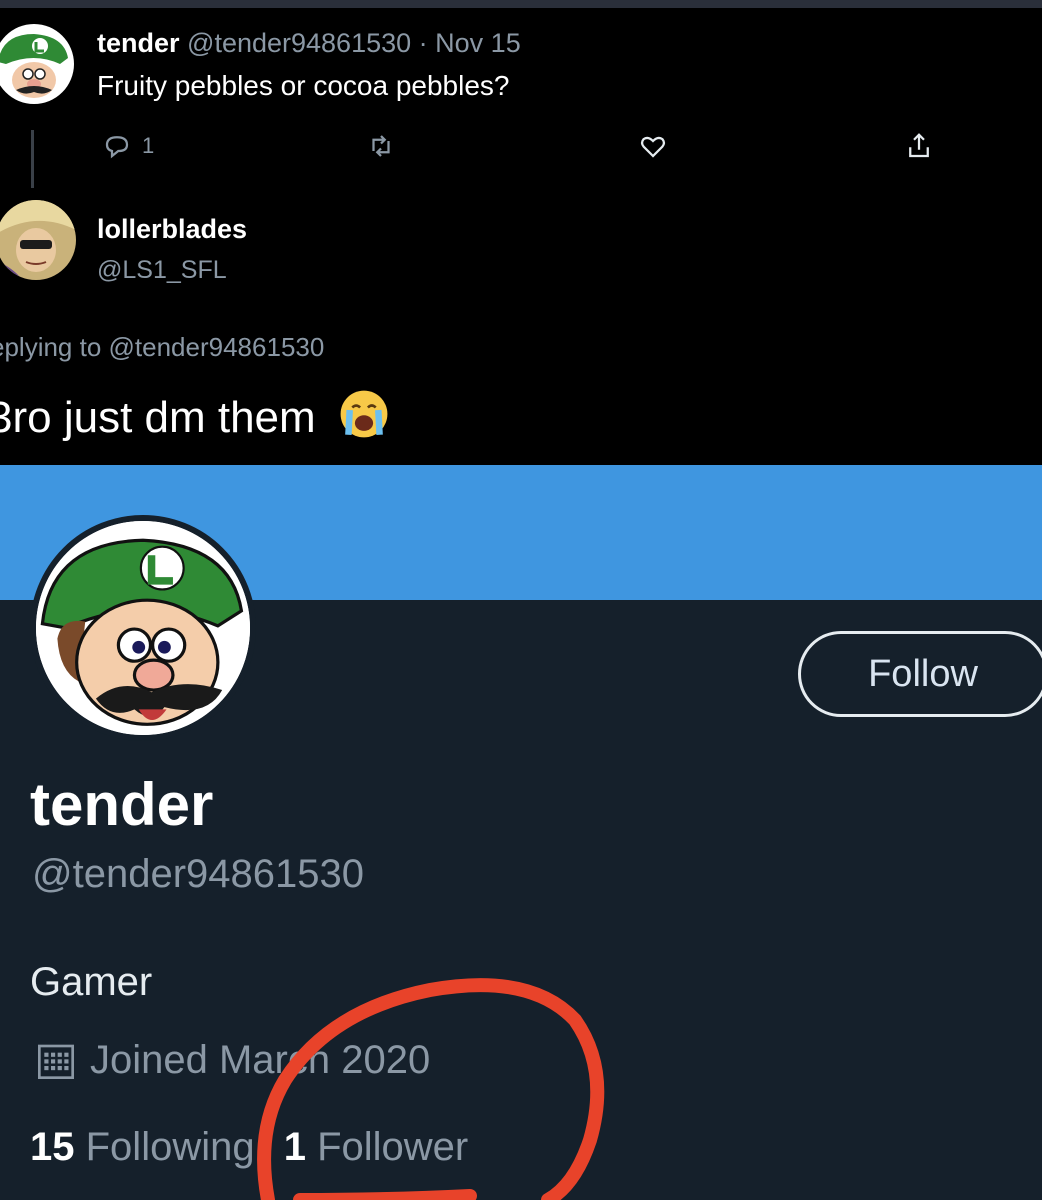 The width and height of the screenshot is (1042, 1200). I want to click on thread-line, so click(32, 159).